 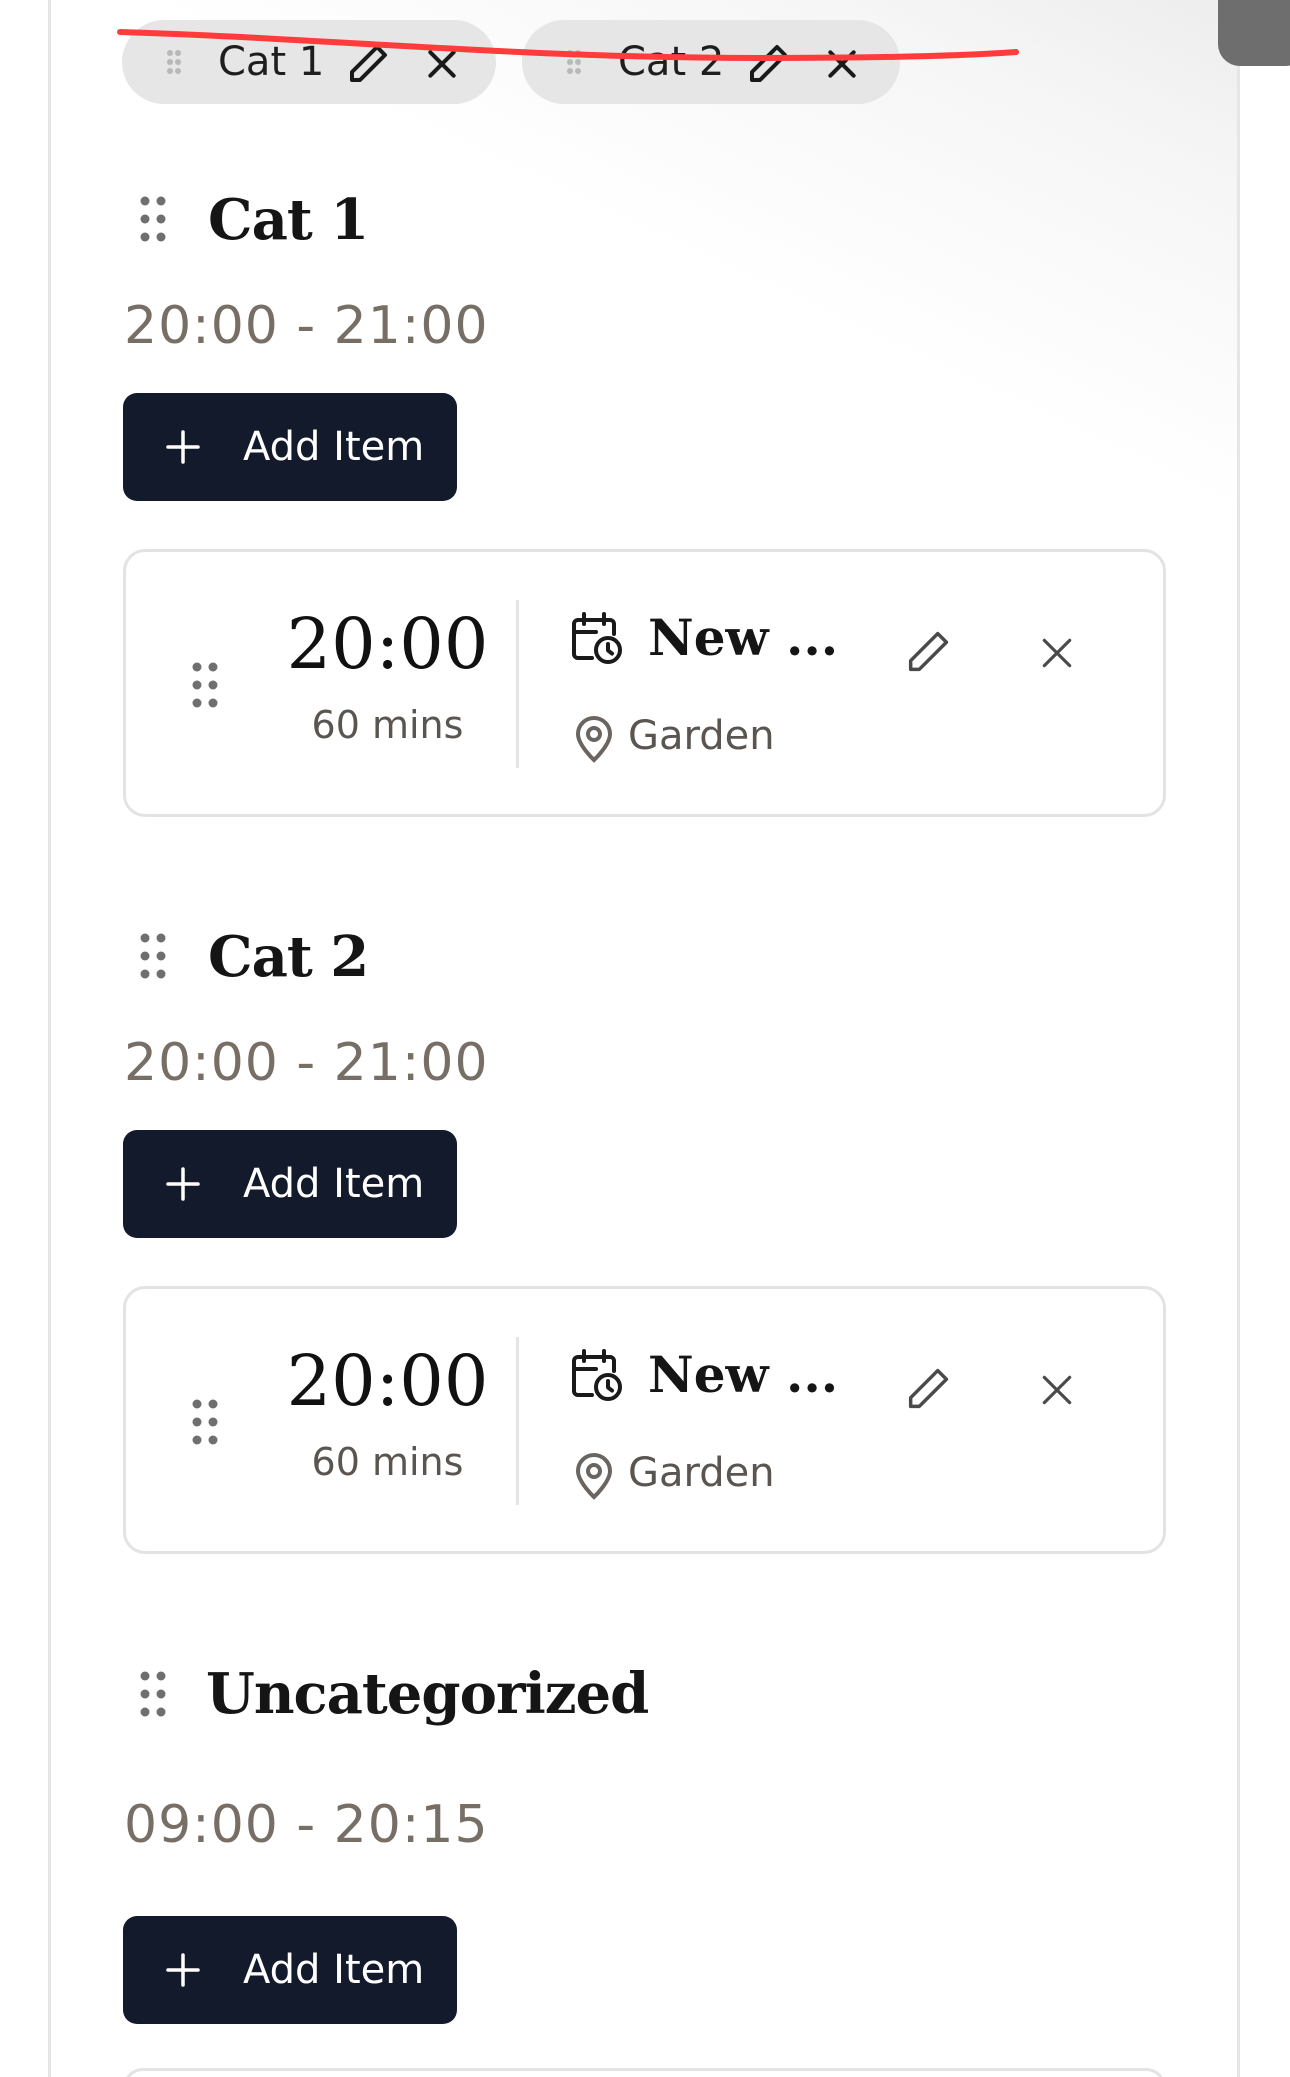 I want to click on section-title: Uncategorized, so click(x=427, y=1694).